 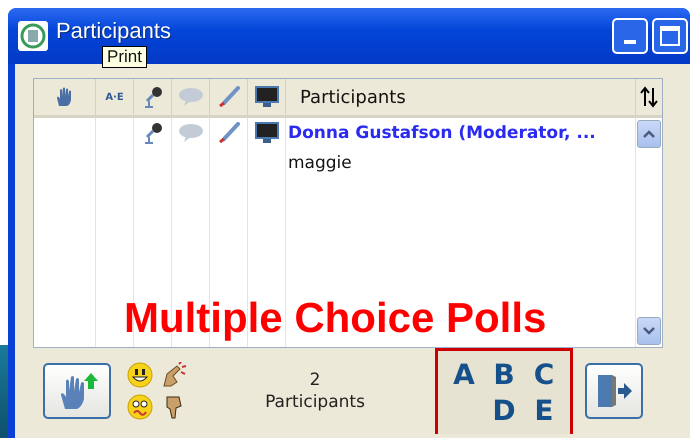 What do you see at coordinates (33, 36) in the screenshot?
I see `app-logo-icon` at bounding box center [33, 36].